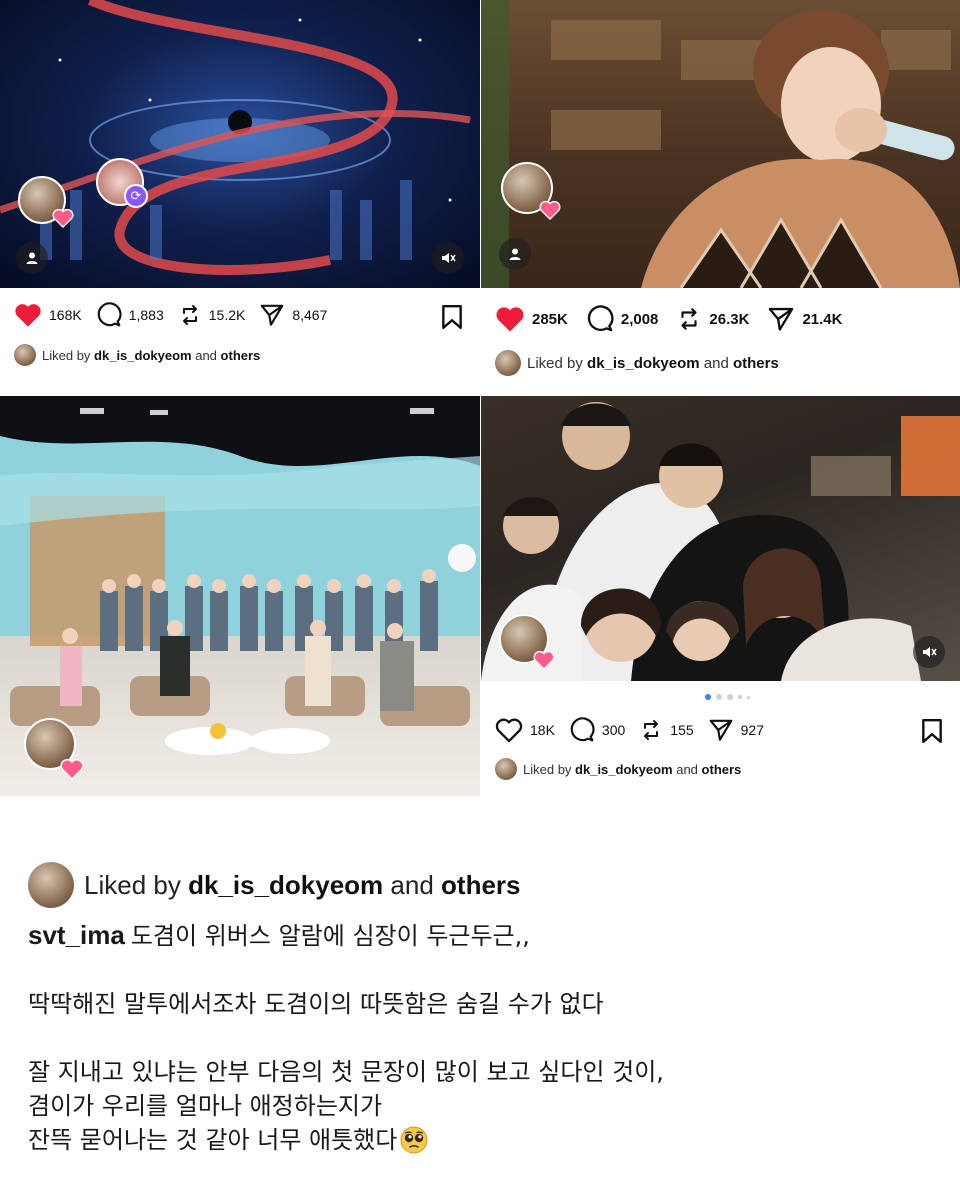  I want to click on repost-count: 155, so click(682, 730).